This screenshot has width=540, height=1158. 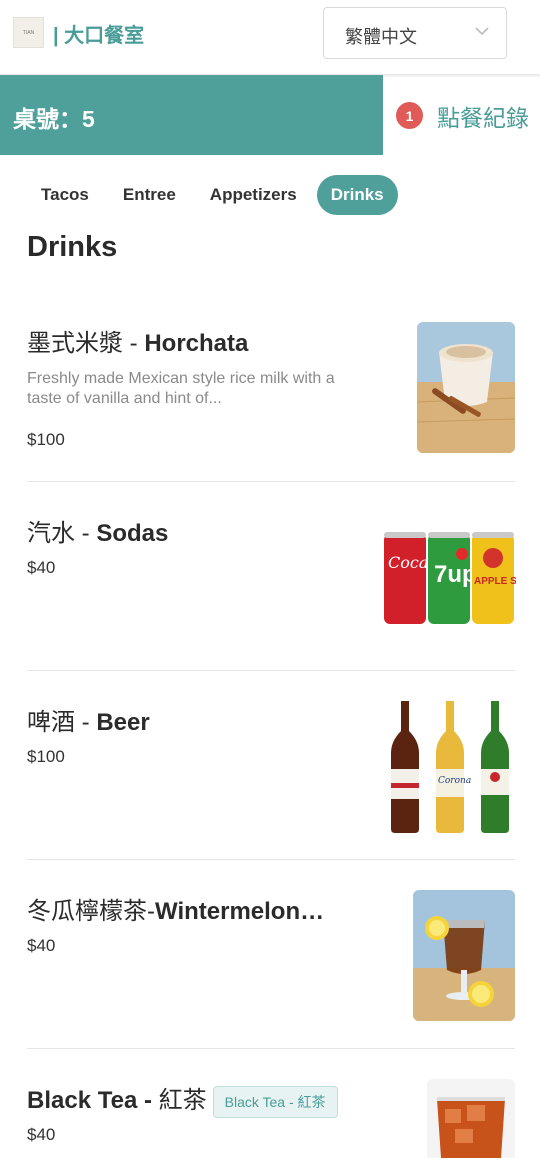 I want to click on logo: TIAN, so click(x=28, y=32).